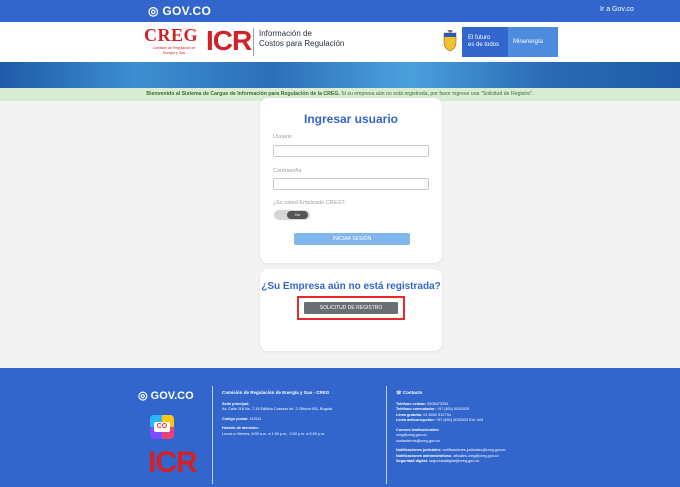 Image resolution: width=680 pixels, height=487 pixels. What do you see at coordinates (235, 418) in the screenshot?
I see `postal-label: Código postal:` at bounding box center [235, 418].